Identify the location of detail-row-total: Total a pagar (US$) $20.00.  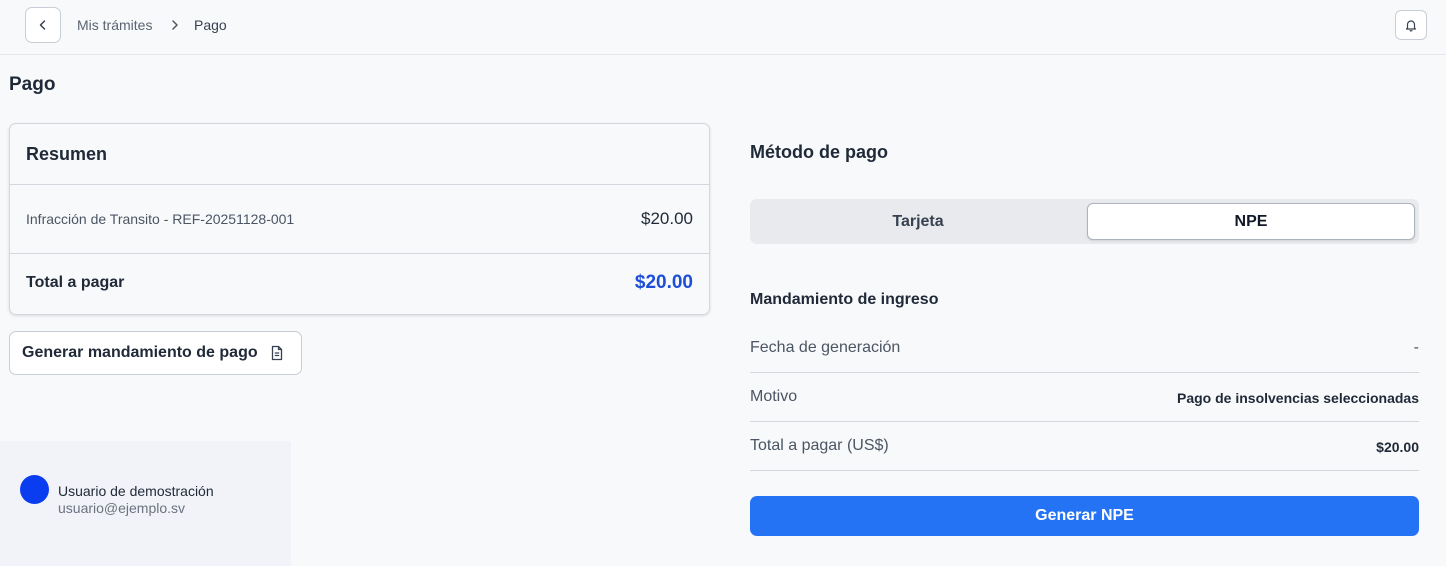
(1084, 446).